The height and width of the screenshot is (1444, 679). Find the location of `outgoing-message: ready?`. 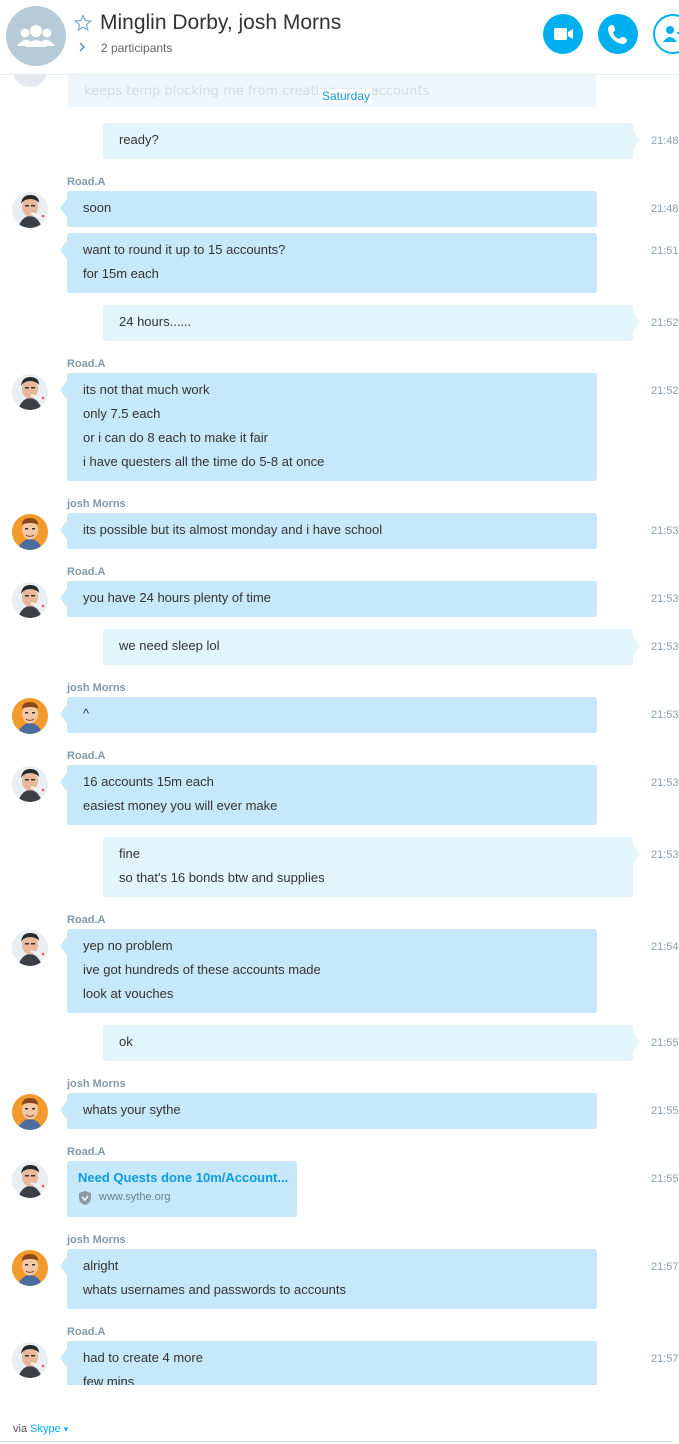

outgoing-message: ready? is located at coordinates (371, 141).